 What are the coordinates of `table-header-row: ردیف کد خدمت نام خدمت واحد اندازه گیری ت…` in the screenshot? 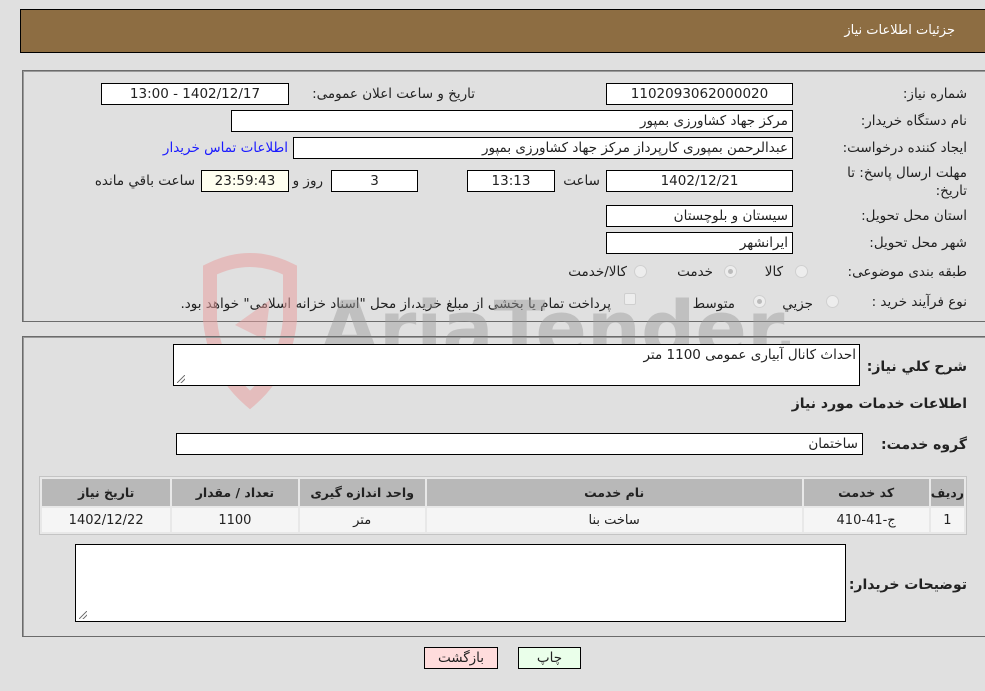 It's located at (503, 492).